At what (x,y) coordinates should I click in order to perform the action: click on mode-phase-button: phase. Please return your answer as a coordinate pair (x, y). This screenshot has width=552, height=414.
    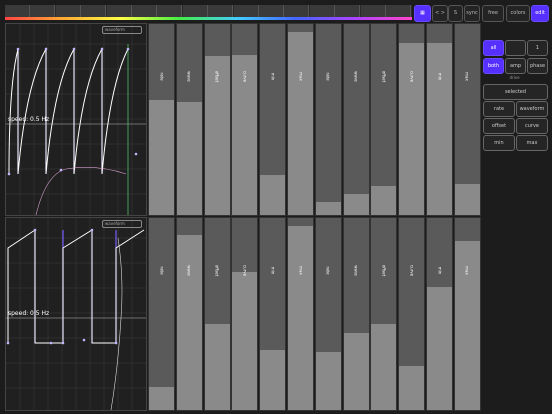
    Looking at the image, I should click on (537, 66).